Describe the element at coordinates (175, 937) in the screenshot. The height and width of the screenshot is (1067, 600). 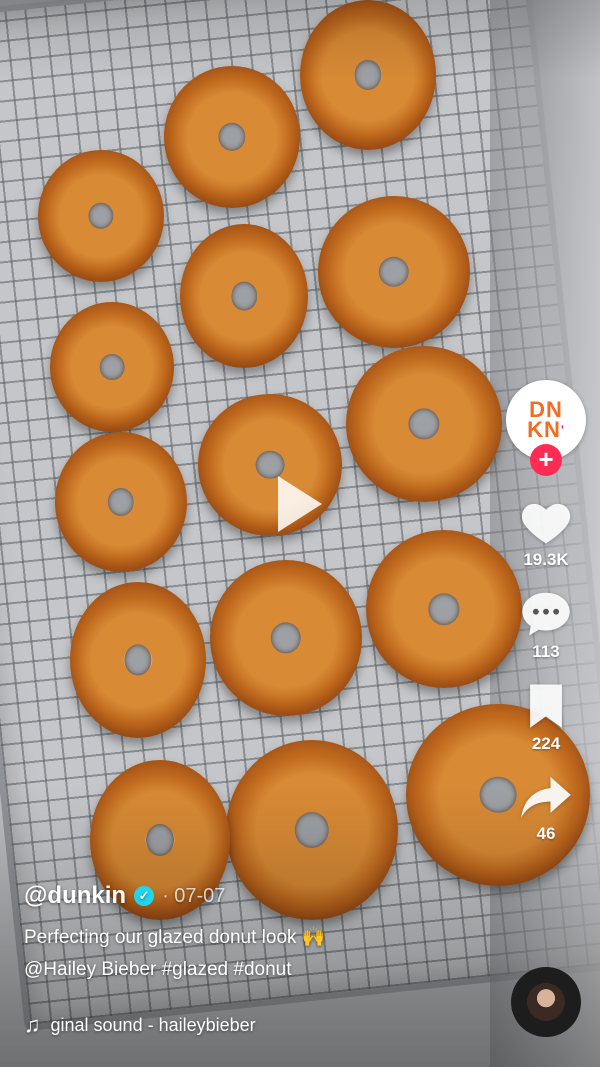
I see `caption-line1: Perfecting our glazed donut look 🙌` at that location.